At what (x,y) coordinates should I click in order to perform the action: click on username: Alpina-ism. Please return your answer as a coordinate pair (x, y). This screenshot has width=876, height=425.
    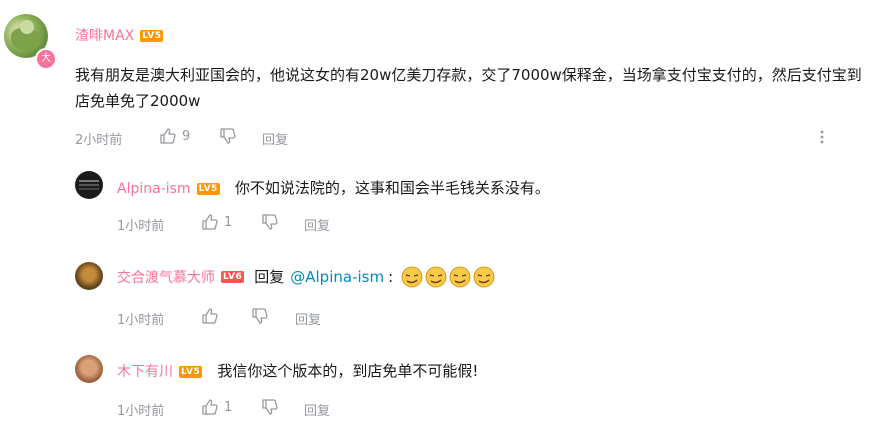
    Looking at the image, I should click on (154, 189).